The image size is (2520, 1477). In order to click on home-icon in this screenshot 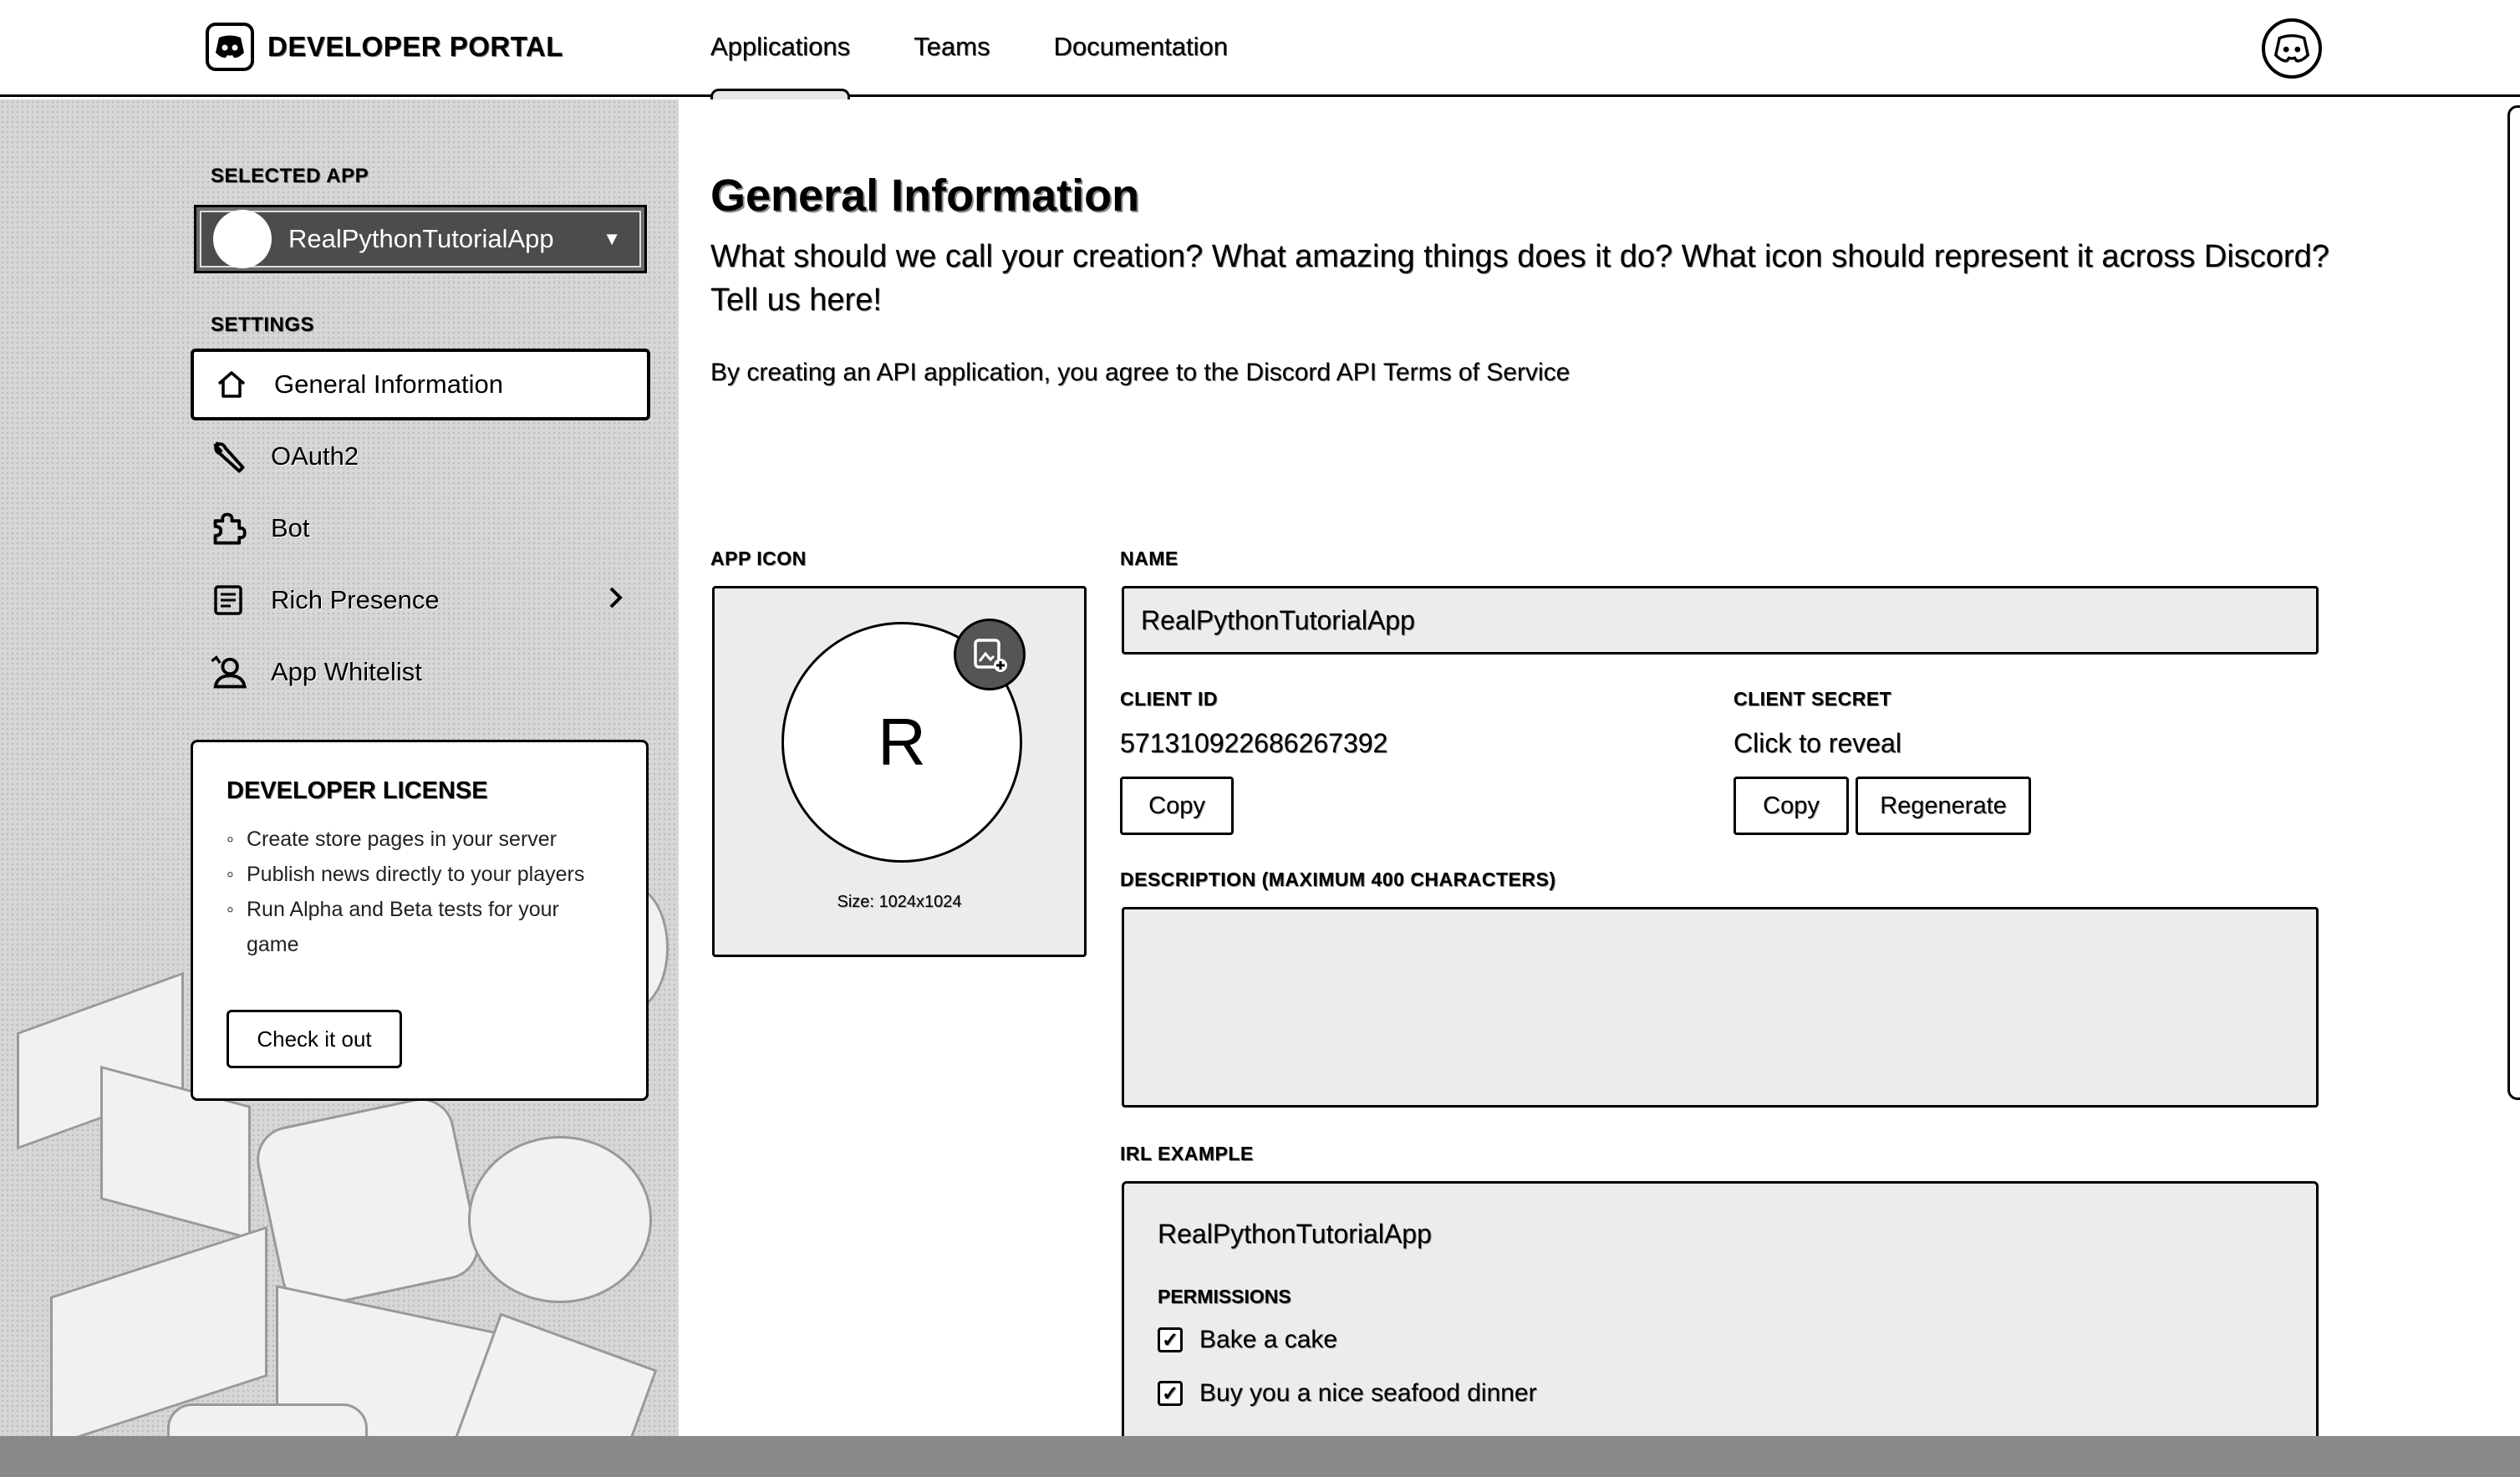, I will do `click(231, 384)`.